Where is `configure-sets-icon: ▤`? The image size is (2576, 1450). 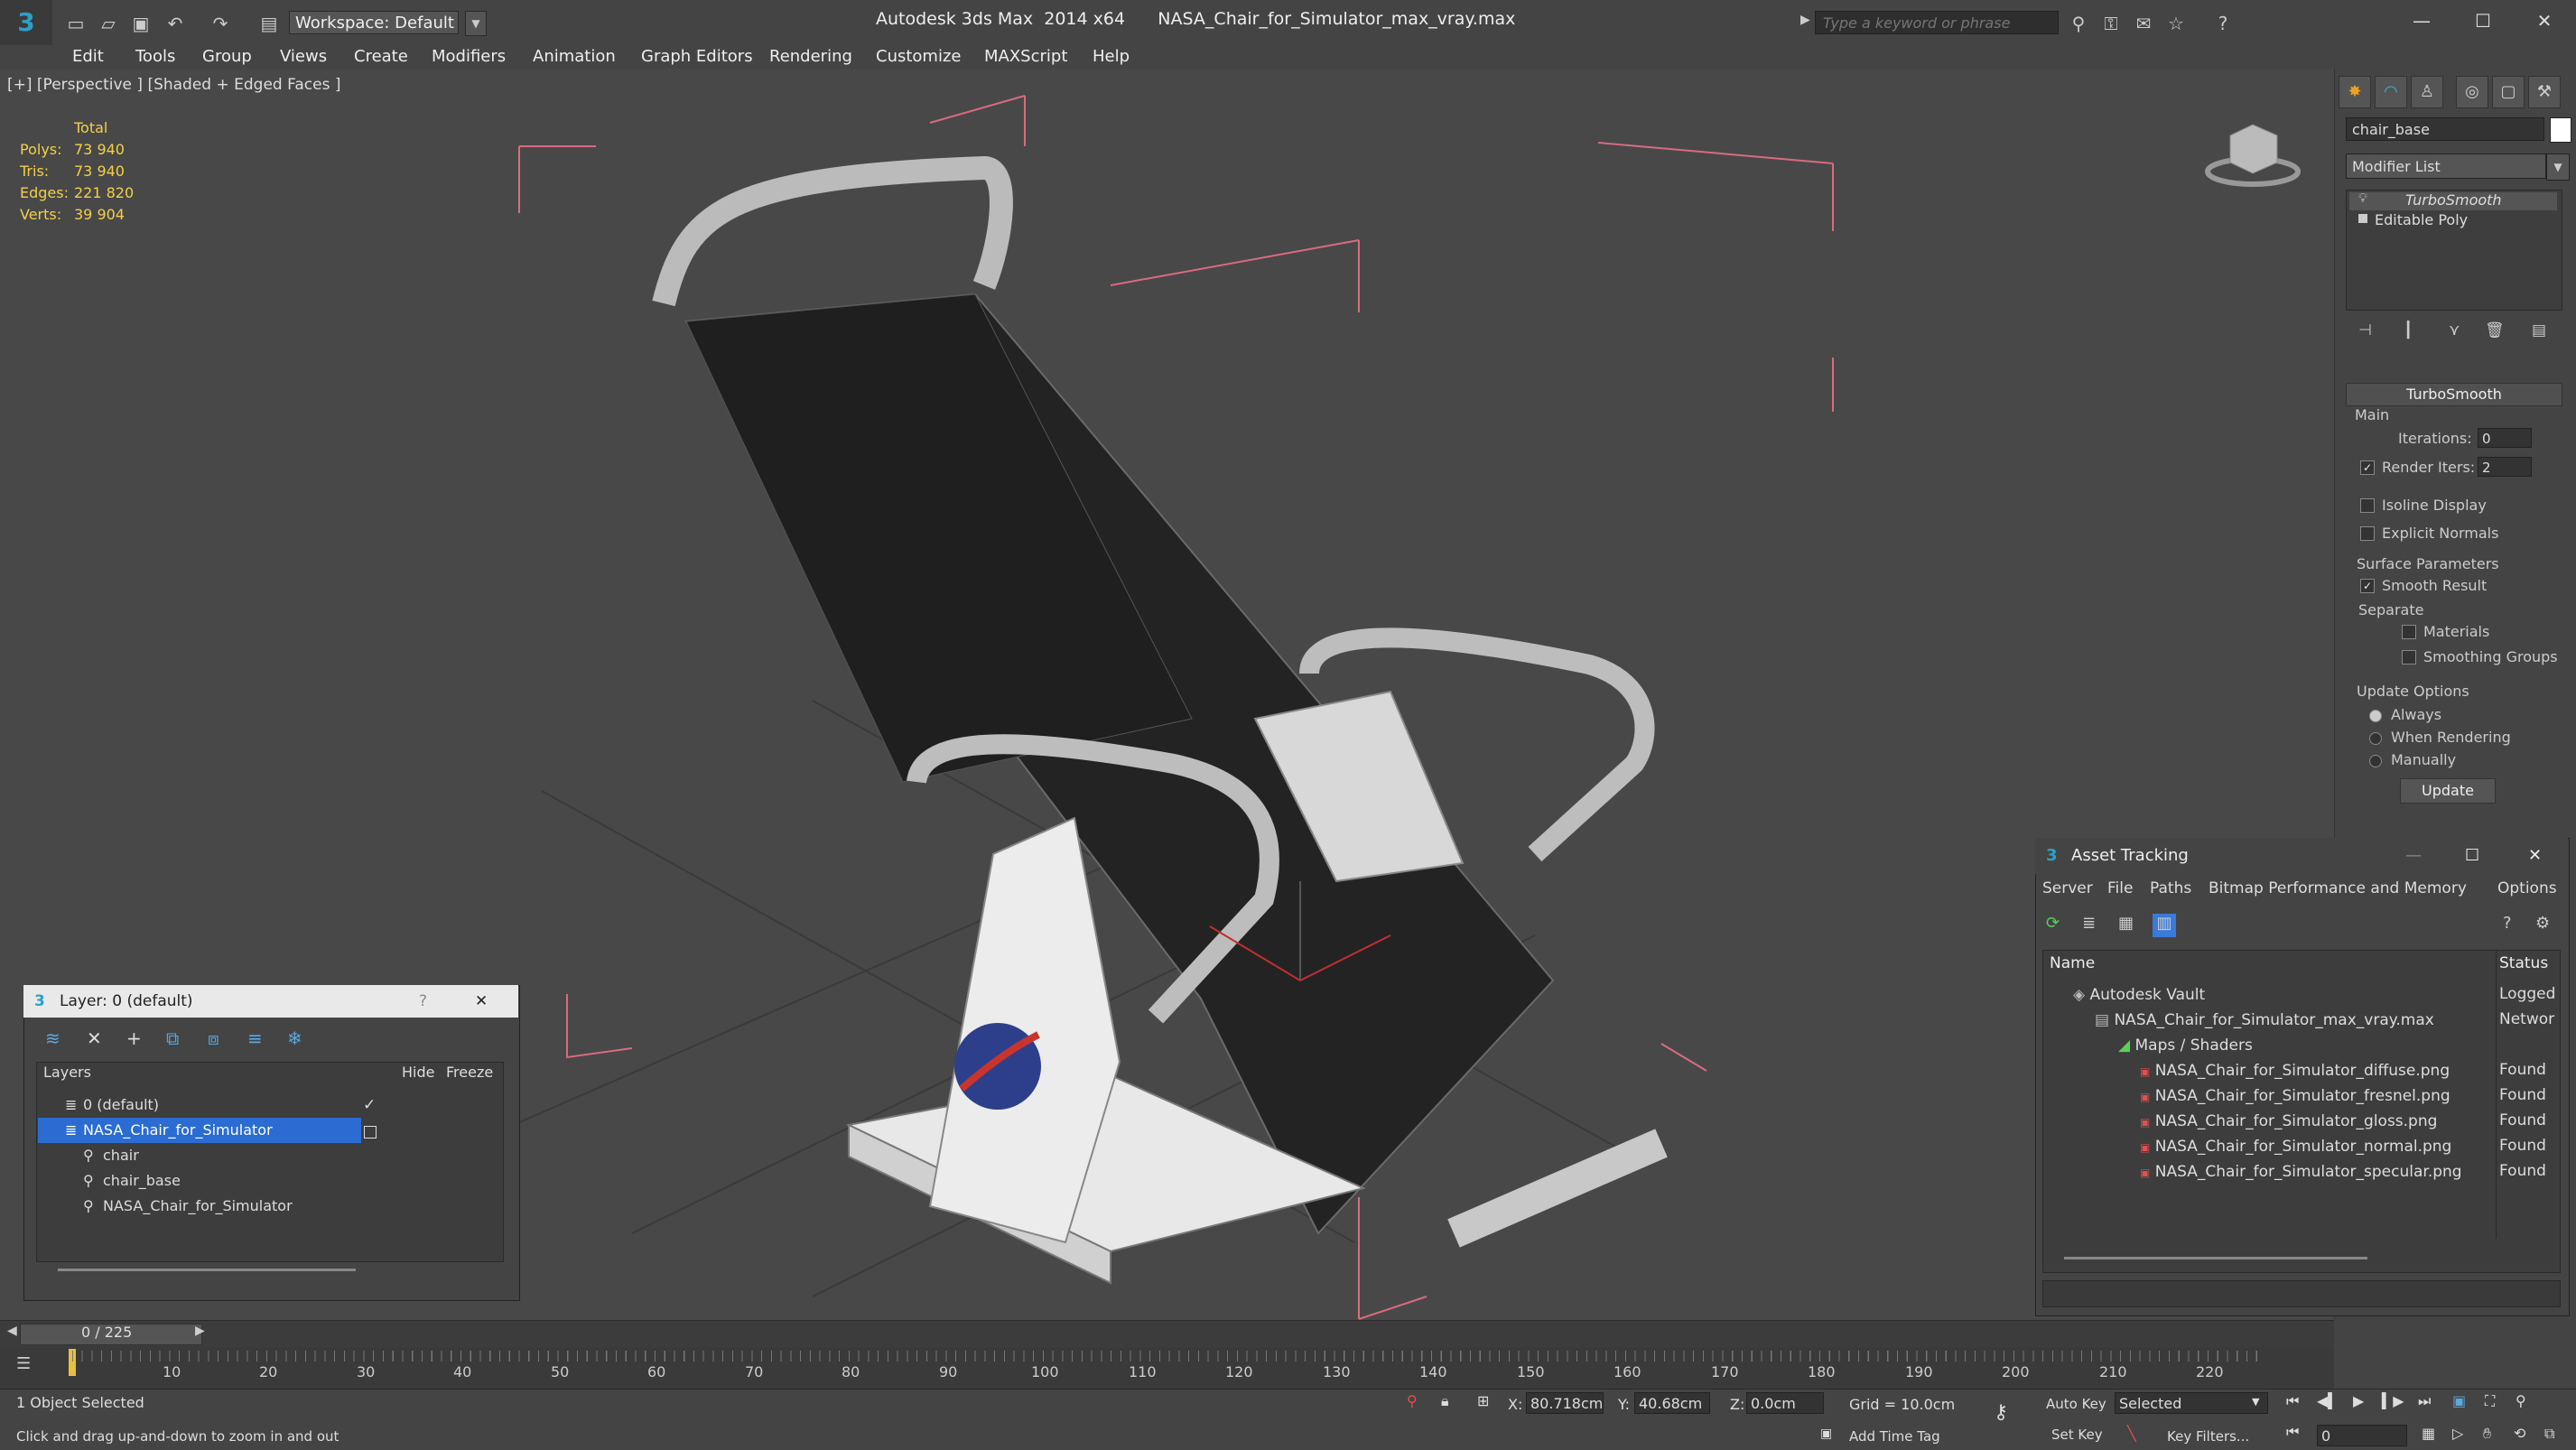 configure-sets-icon: ▤ is located at coordinates (2539, 330).